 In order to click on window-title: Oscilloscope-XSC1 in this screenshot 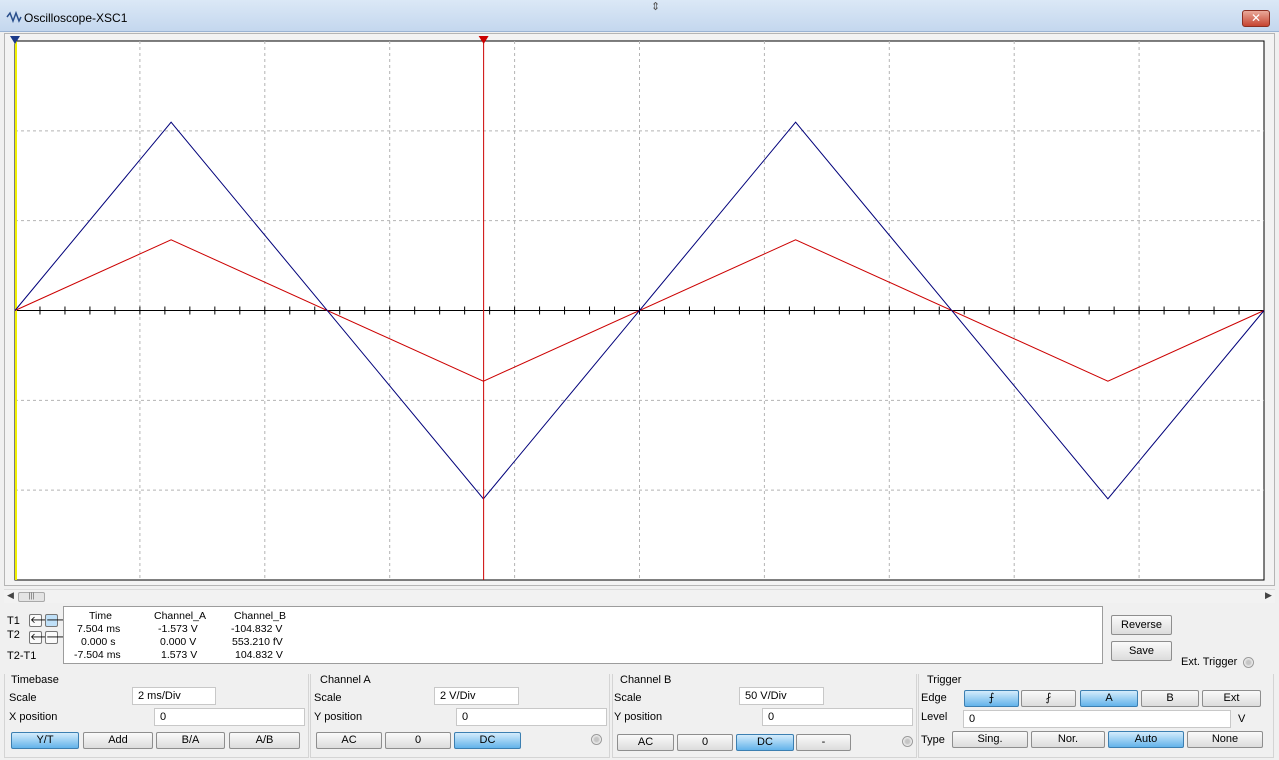, I will do `click(76, 18)`.